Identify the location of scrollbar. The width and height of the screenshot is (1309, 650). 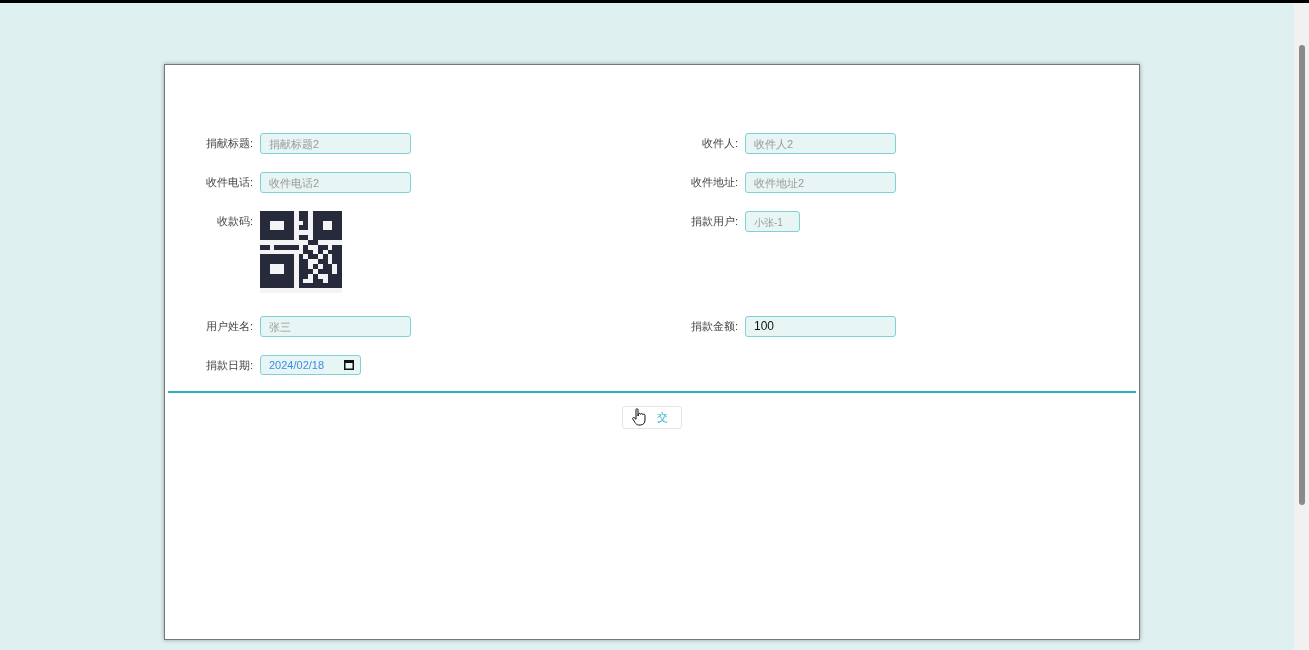
(1301, 326).